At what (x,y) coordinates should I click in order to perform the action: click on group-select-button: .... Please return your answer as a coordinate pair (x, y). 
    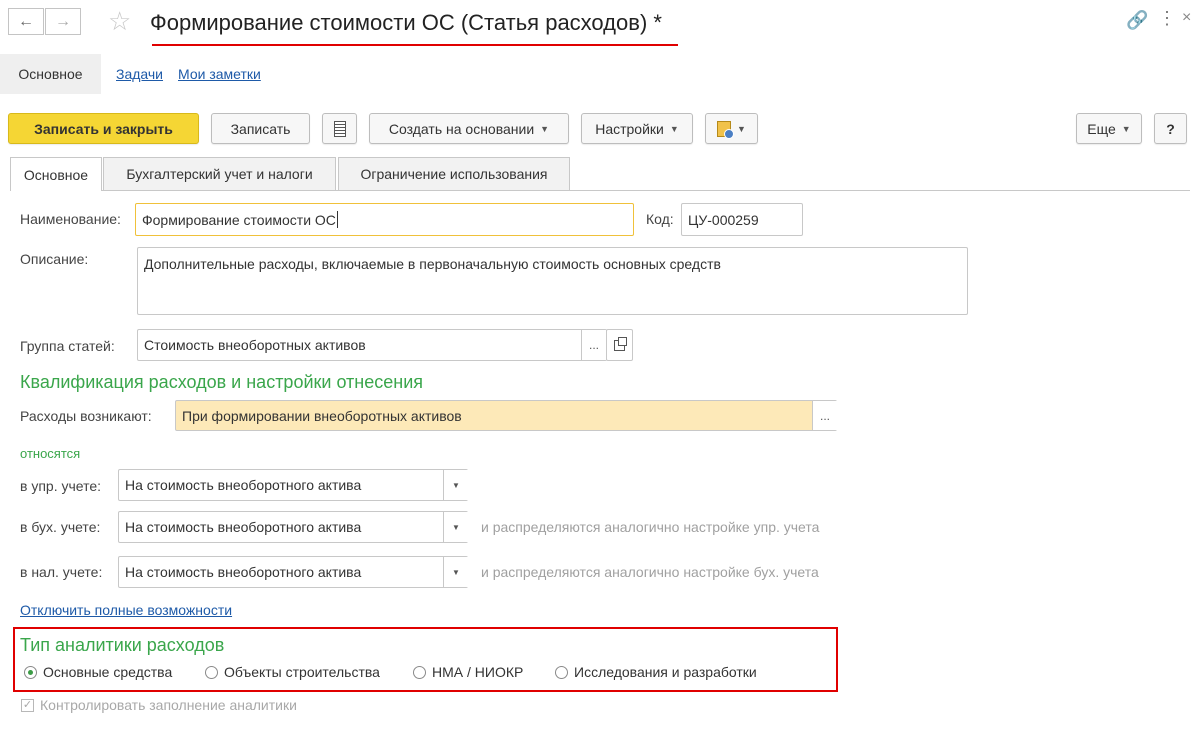
    Looking at the image, I should click on (593, 345).